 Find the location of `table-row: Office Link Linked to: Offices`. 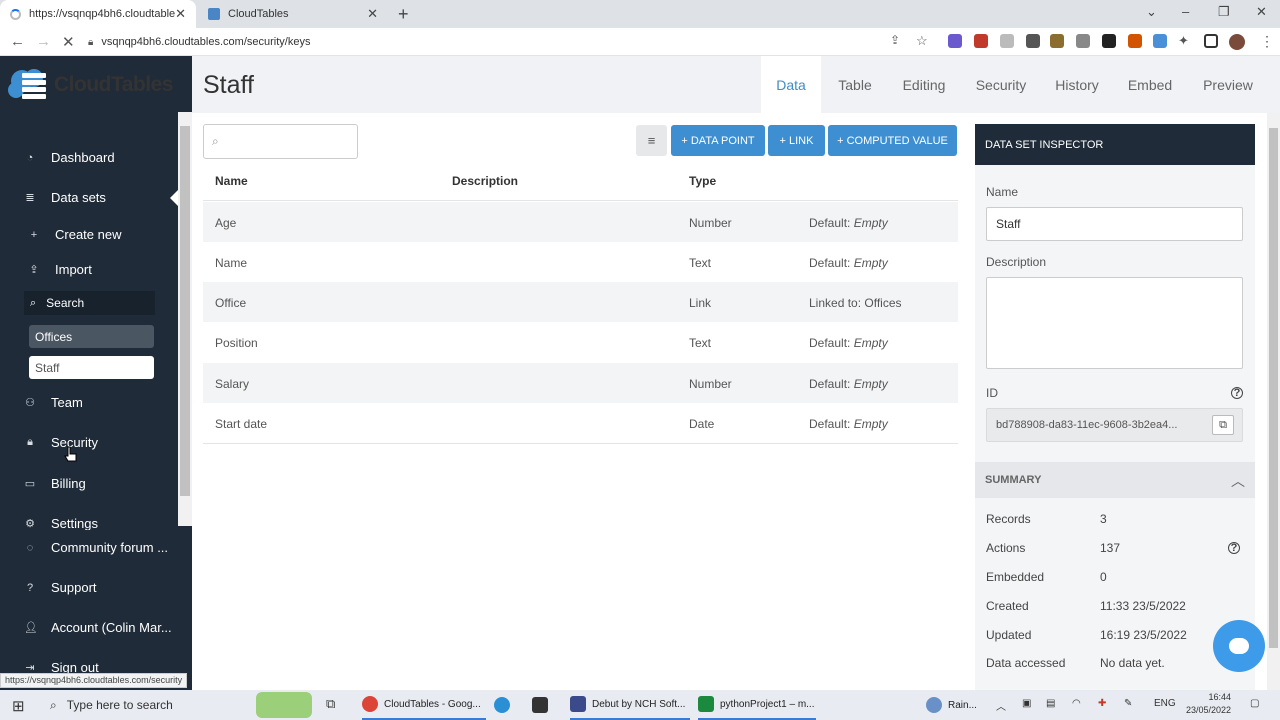

table-row: Office Link Linked to: Offices is located at coordinates (580, 302).